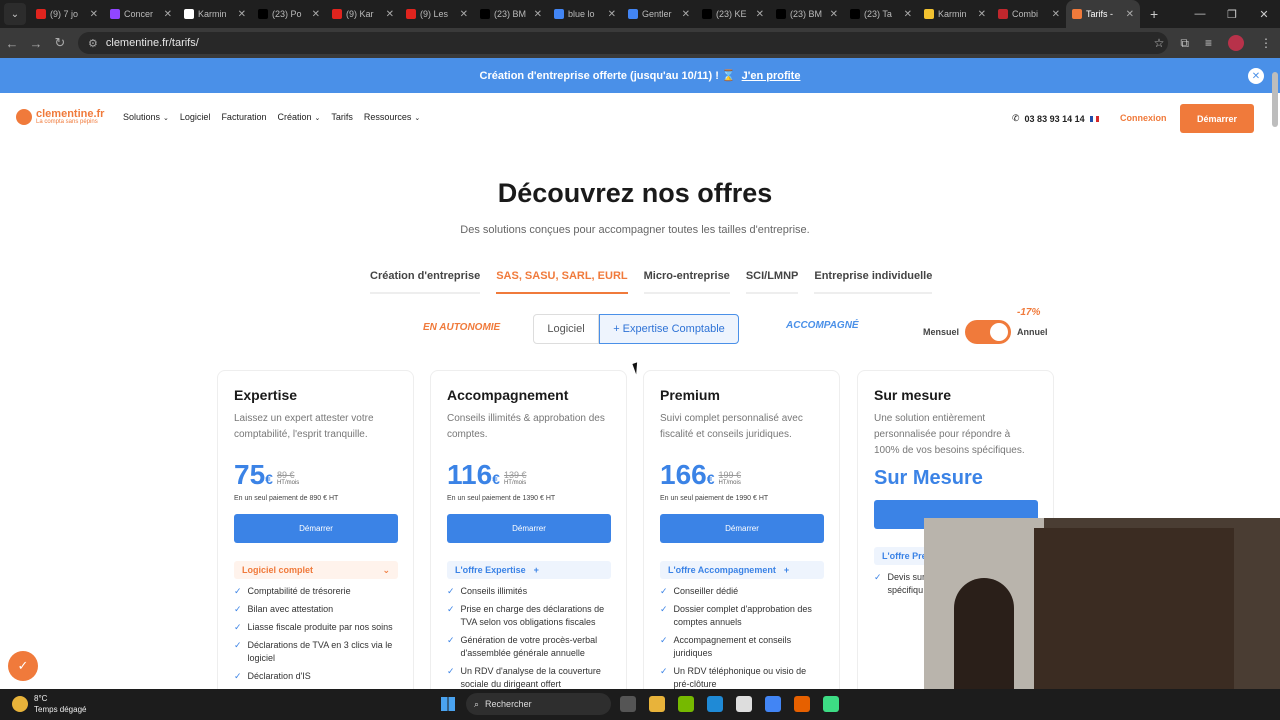  What do you see at coordinates (93, 43) in the screenshot?
I see `site-info-icon: ⚙` at bounding box center [93, 43].